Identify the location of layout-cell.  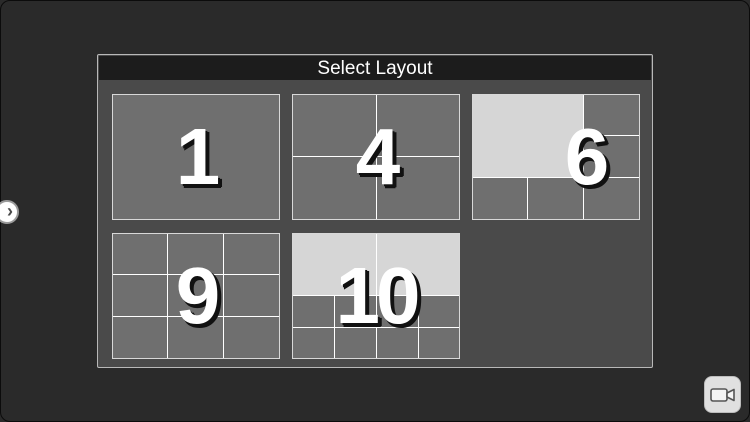
(500, 198).